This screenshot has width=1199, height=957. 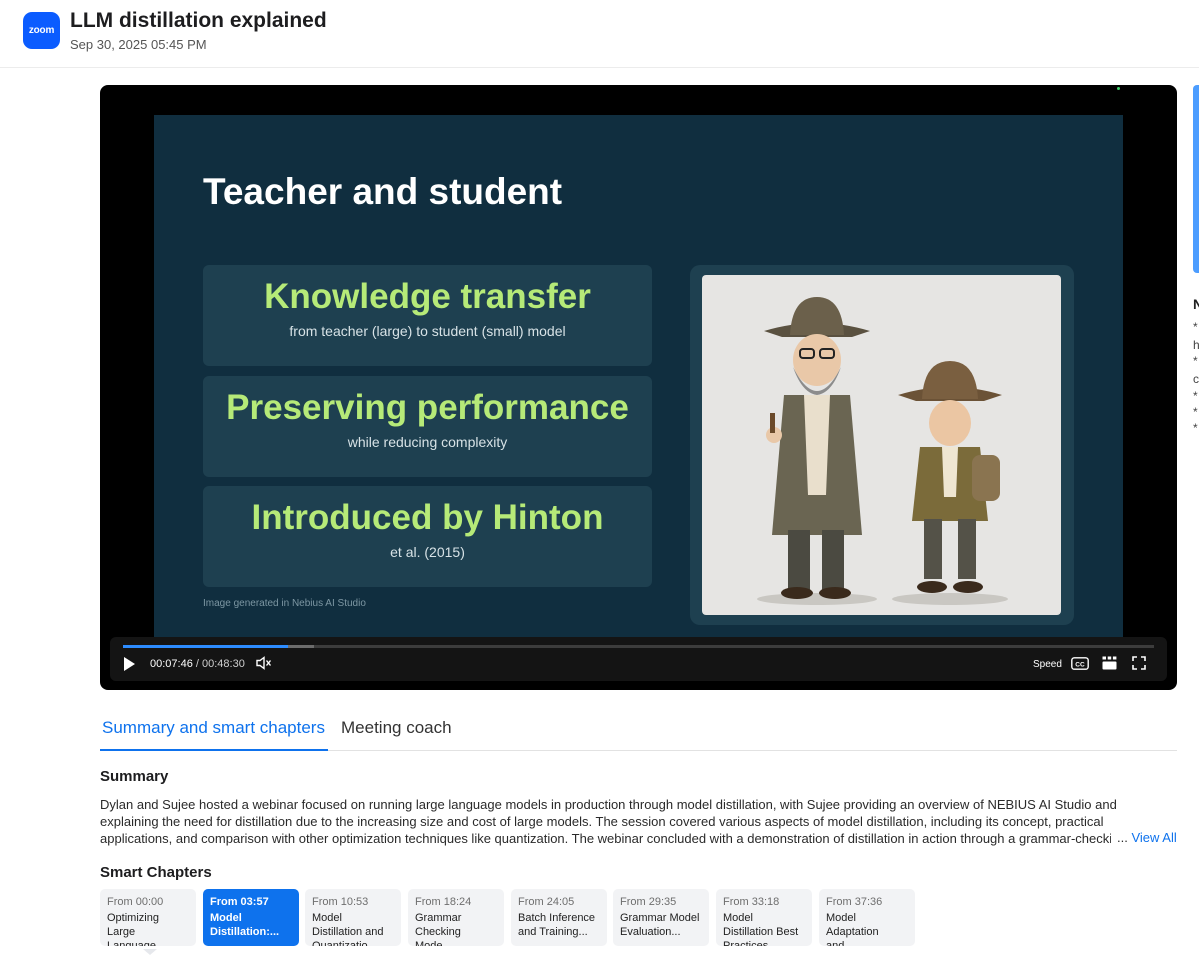 What do you see at coordinates (638, 659) in the screenshot?
I see `player-controls: 00:07:46 / 00:48:30 Speed CC` at bounding box center [638, 659].